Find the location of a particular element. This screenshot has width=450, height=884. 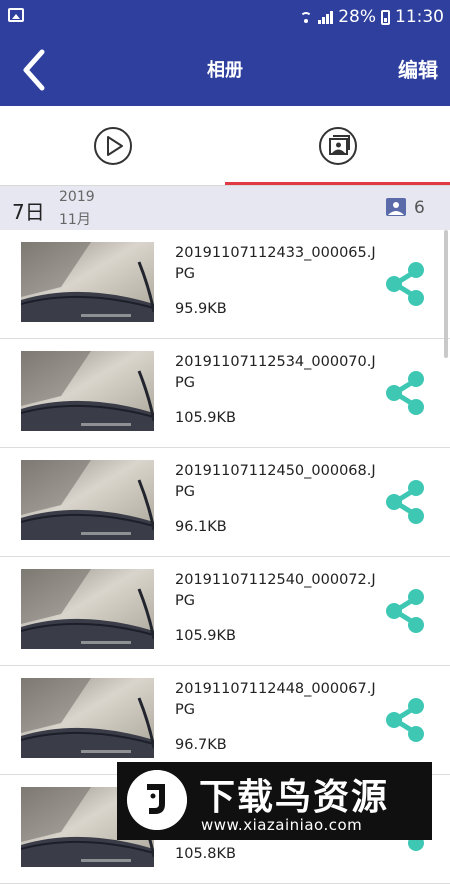

photo-album-icon is located at coordinates (337, 146).